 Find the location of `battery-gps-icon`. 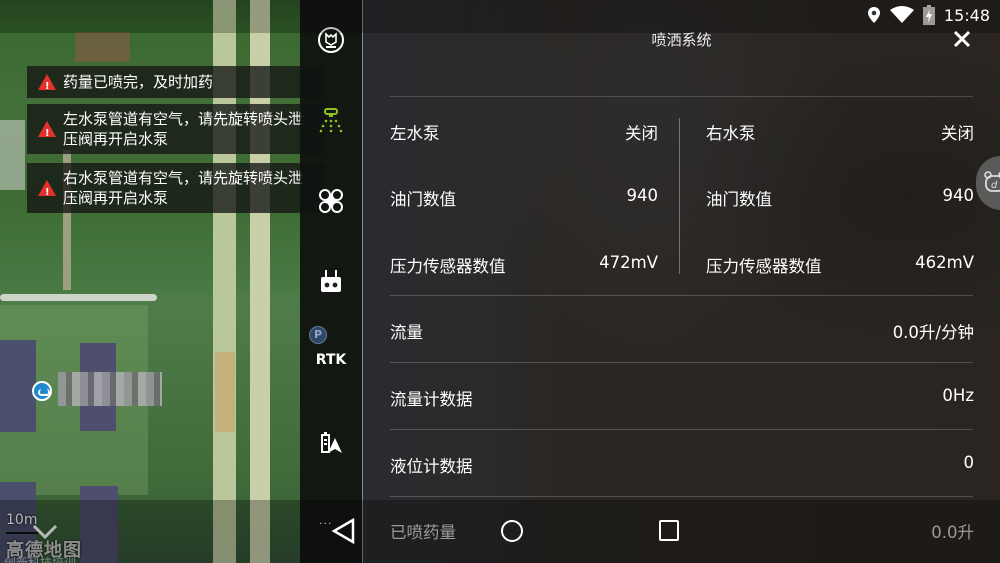

battery-gps-icon is located at coordinates (331, 442).